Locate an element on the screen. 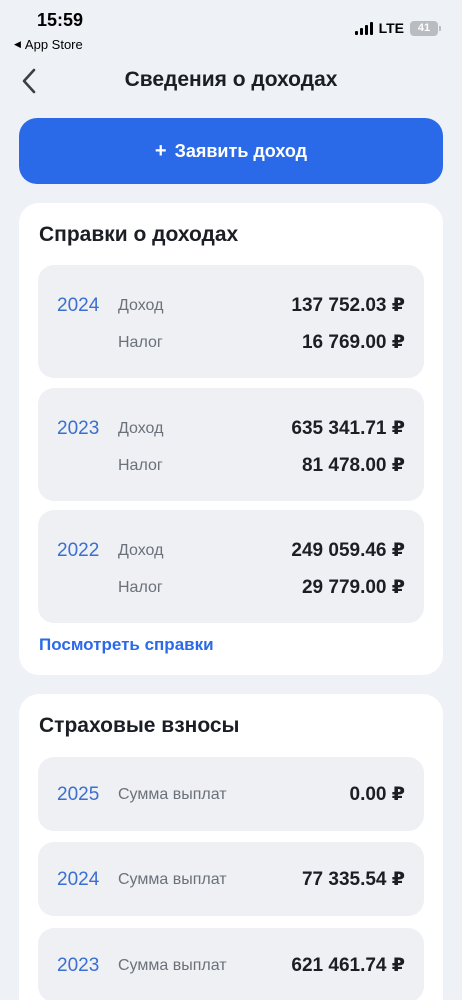 This screenshot has width=462, height=1000. payments-amount: 77 335.54 ₽ is located at coordinates (353, 879).